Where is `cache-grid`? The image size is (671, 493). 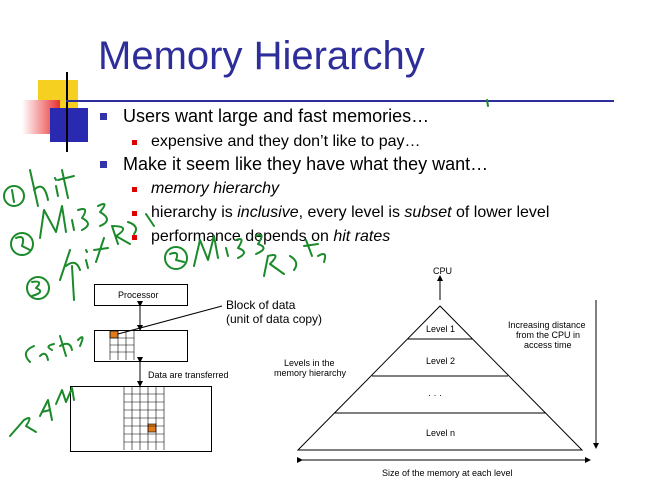 cache-grid is located at coordinates (122, 345).